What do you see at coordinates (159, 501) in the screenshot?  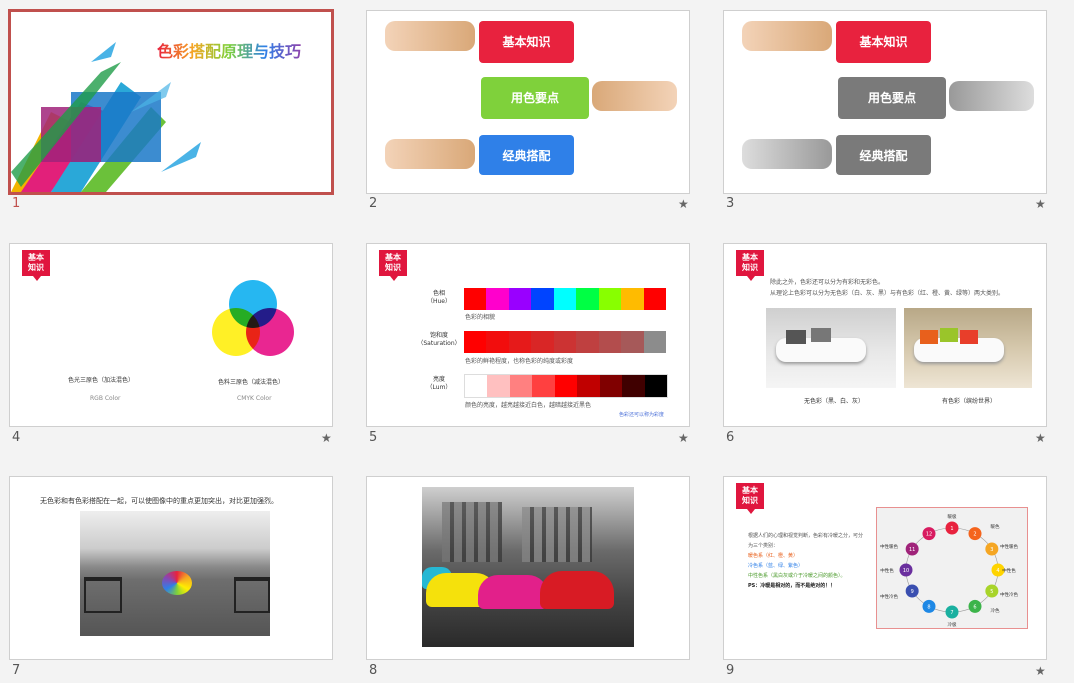 I see `slide-caption: 无色彩和有色彩搭配在一起，可以使图像中的重点更加突出，对比更加强烈。` at bounding box center [159, 501].